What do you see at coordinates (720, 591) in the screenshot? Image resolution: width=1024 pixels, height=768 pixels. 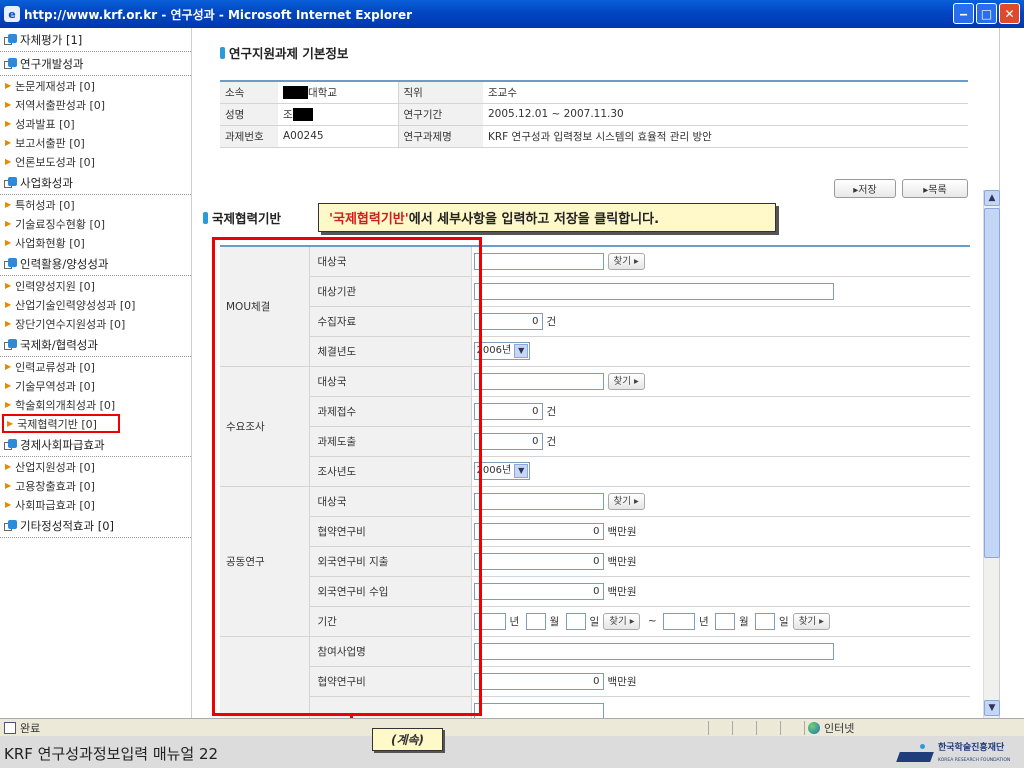 I see `field-cell: 0 백만원` at bounding box center [720, 591].